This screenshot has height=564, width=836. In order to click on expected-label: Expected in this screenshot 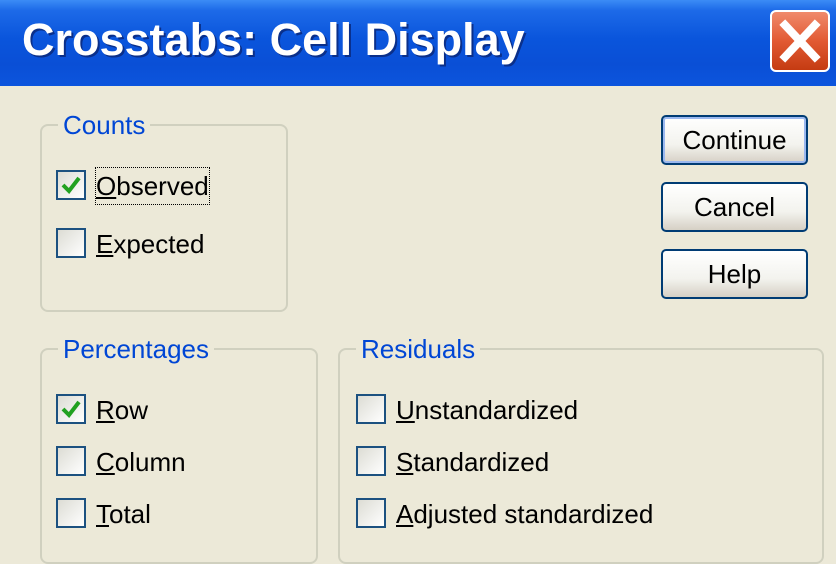, I will do `click(150, 244)`.